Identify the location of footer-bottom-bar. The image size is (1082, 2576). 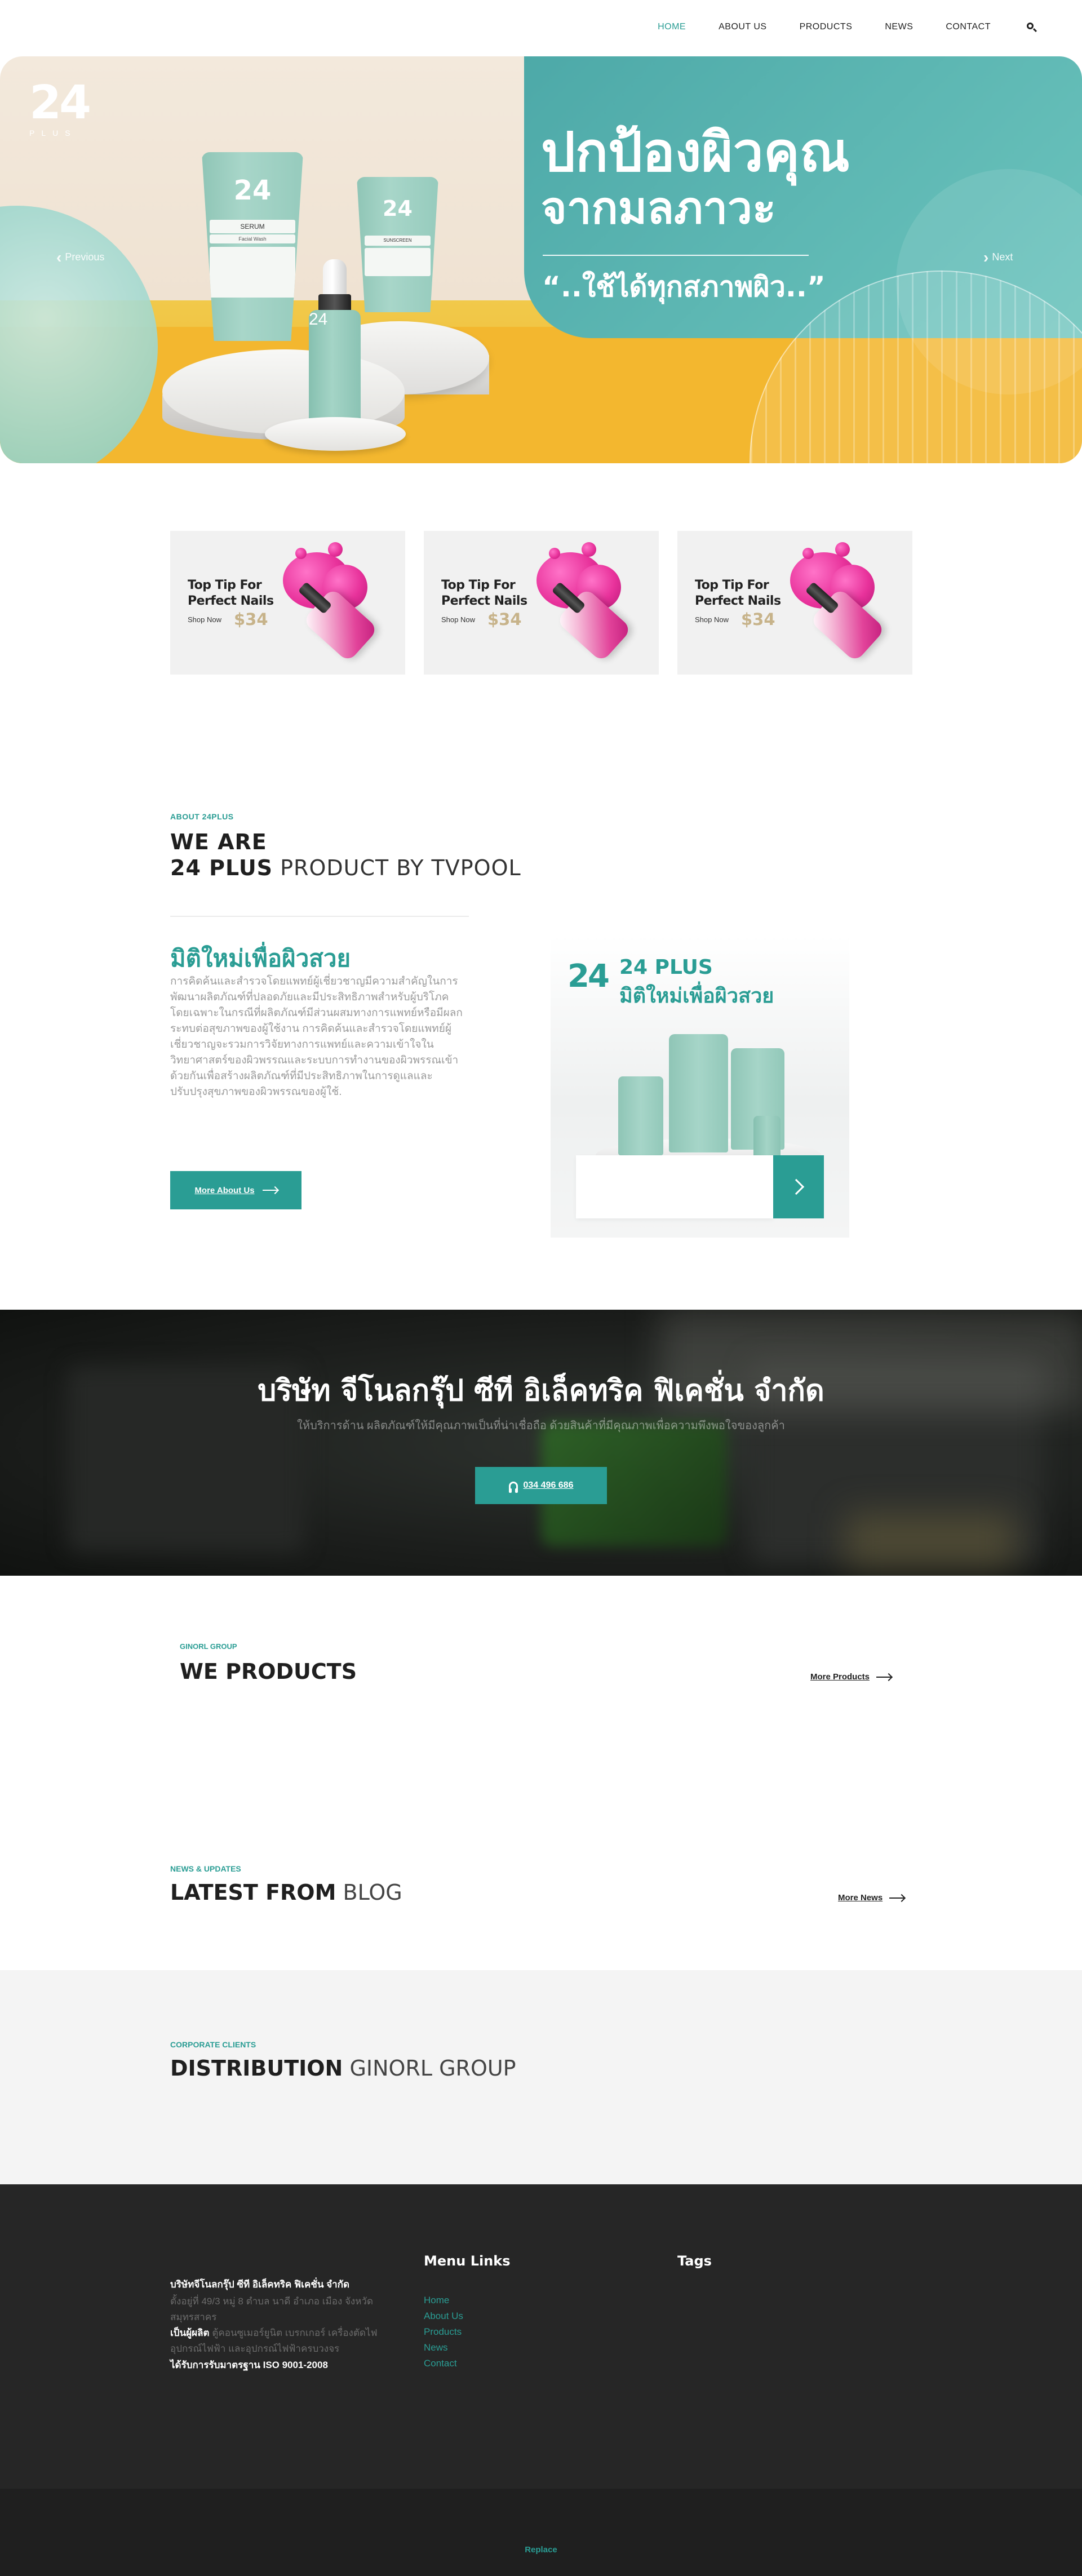
(541, 2533).